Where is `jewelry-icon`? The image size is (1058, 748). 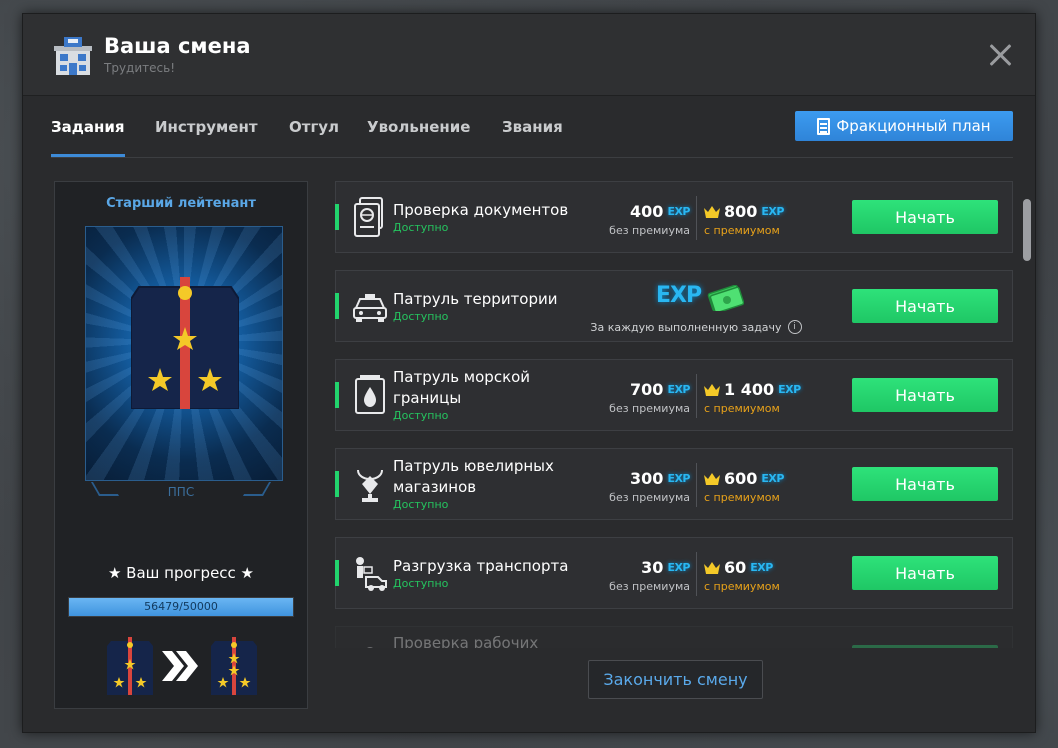
jewelry-icon is located at coordinates (370, 485).